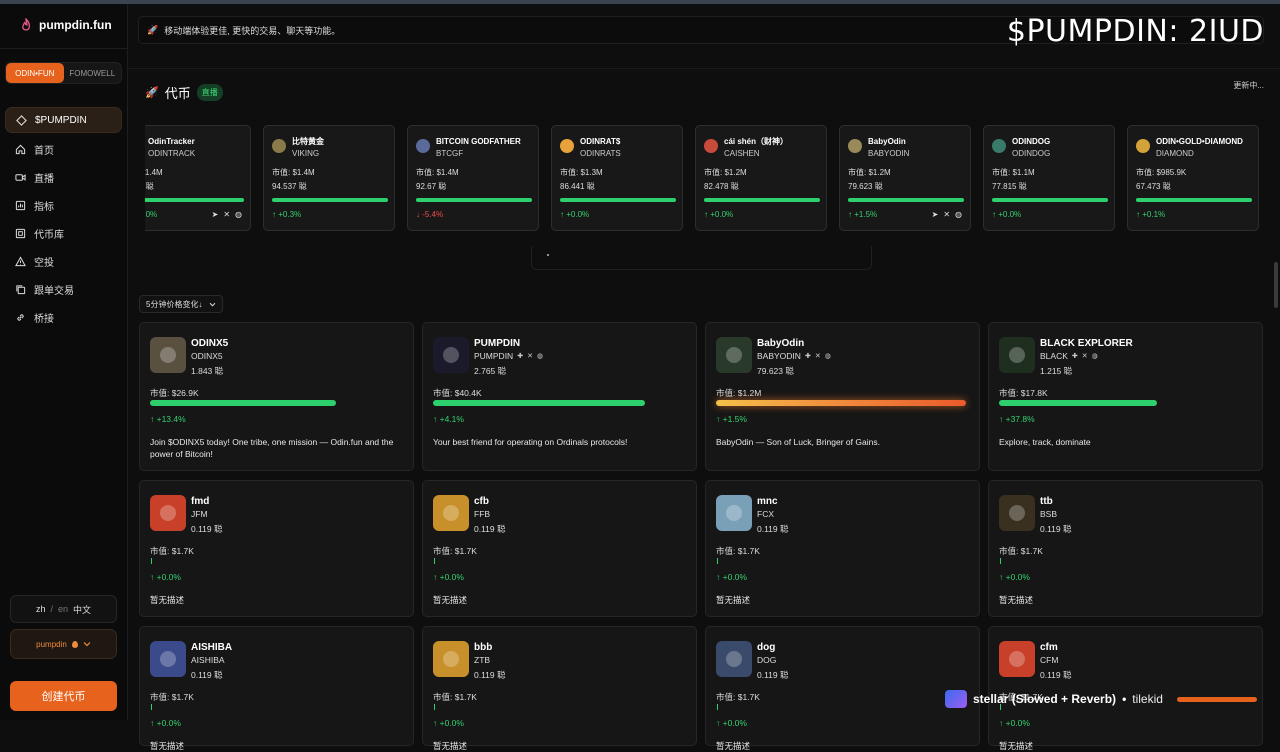 The width and height of the screenshot is (1280, 752). Describe the element at coordinates (559, 548) in the screenshot. I see `token-card: cfb FFB 0.119 聪市值: $1.7K ↑ +0.0% 暂无描述` at that location.